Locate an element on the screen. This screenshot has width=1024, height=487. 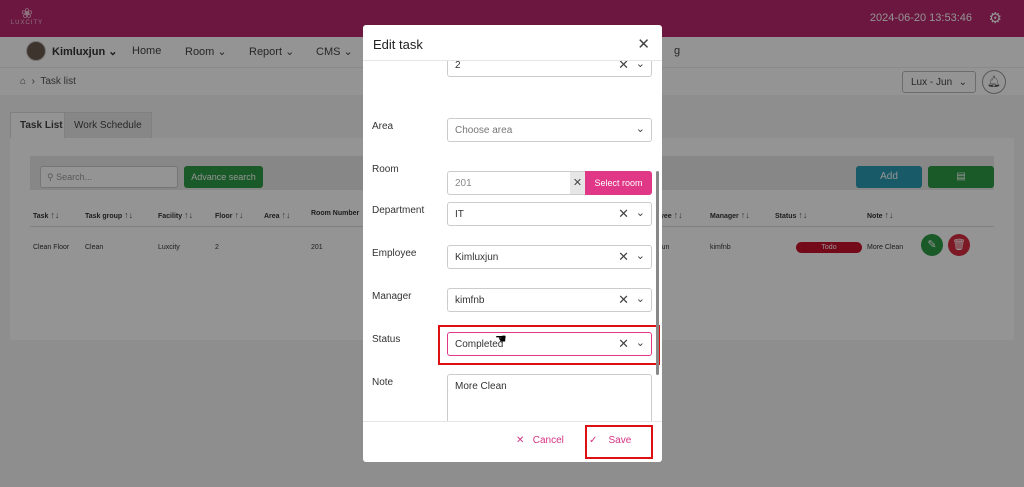
cancel-label: Cancel is located at coordinates (548, 440).